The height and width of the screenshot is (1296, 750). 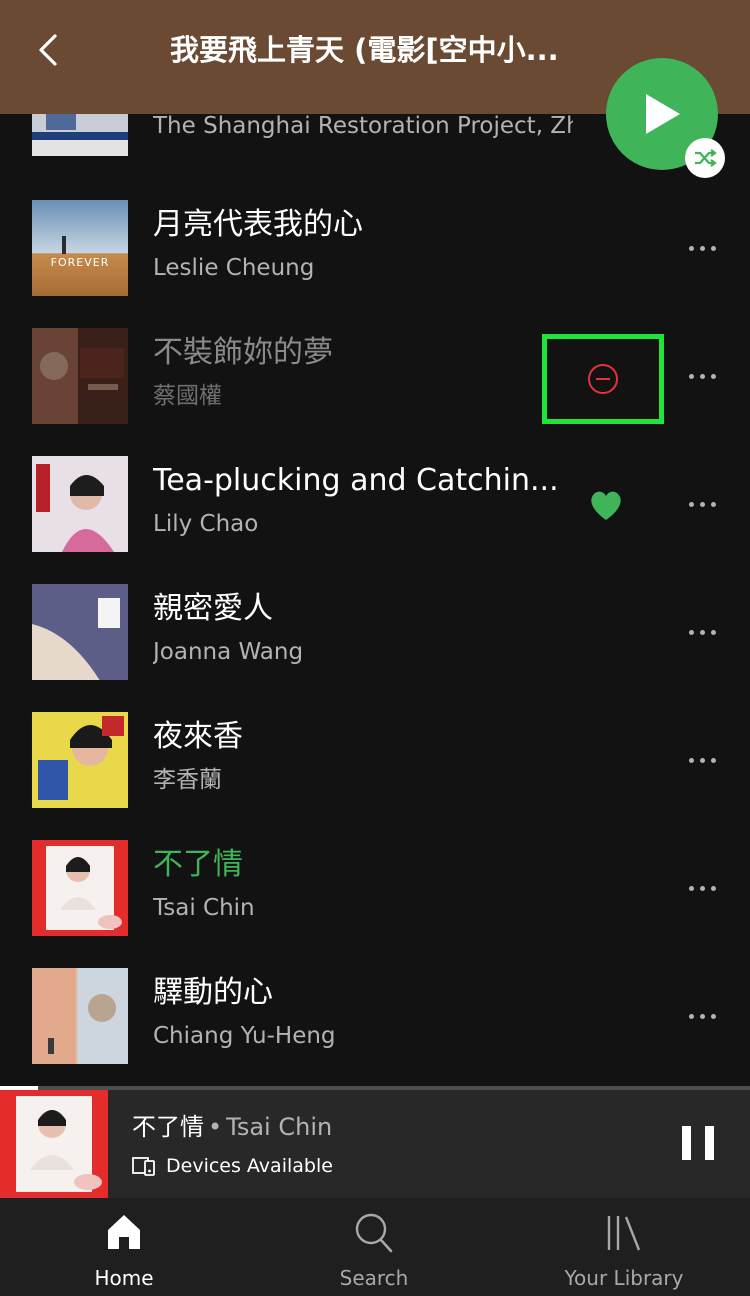 What do you see at coordinates (374, 1233) in the screenshot?
I see `search-icon` at bounding box center [374, 1233].